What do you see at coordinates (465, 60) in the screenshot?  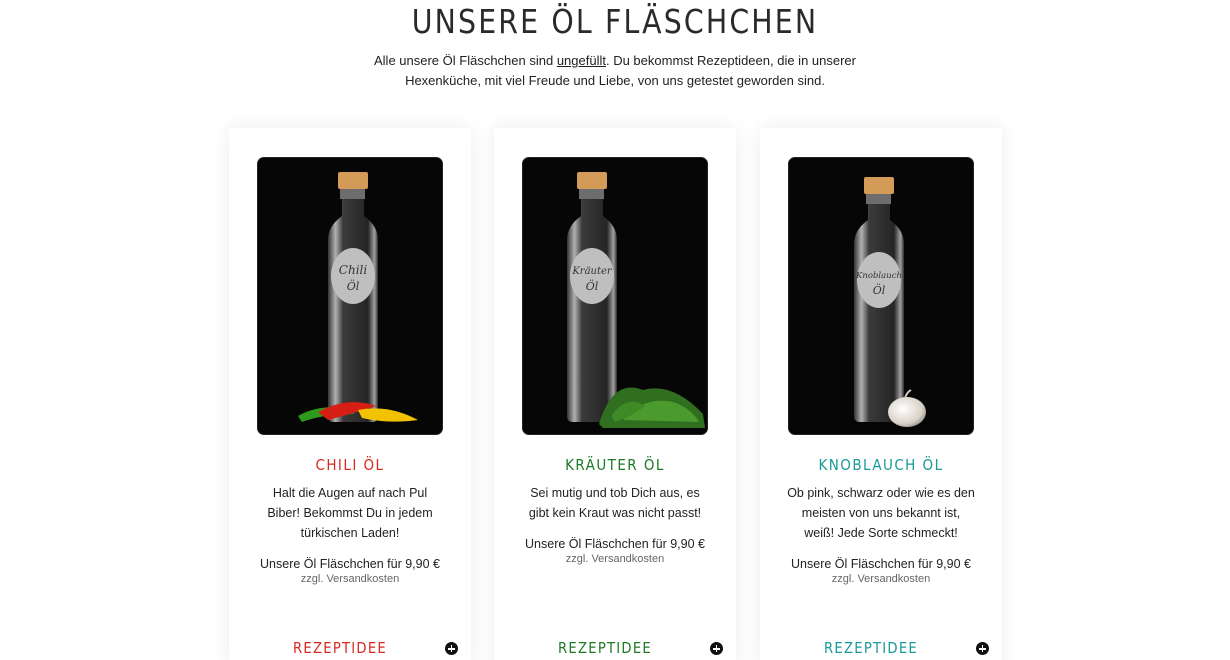 I see `intro-text-start: Alle unsere Öl Fläschchen sind` at bounding box center [465, 60].